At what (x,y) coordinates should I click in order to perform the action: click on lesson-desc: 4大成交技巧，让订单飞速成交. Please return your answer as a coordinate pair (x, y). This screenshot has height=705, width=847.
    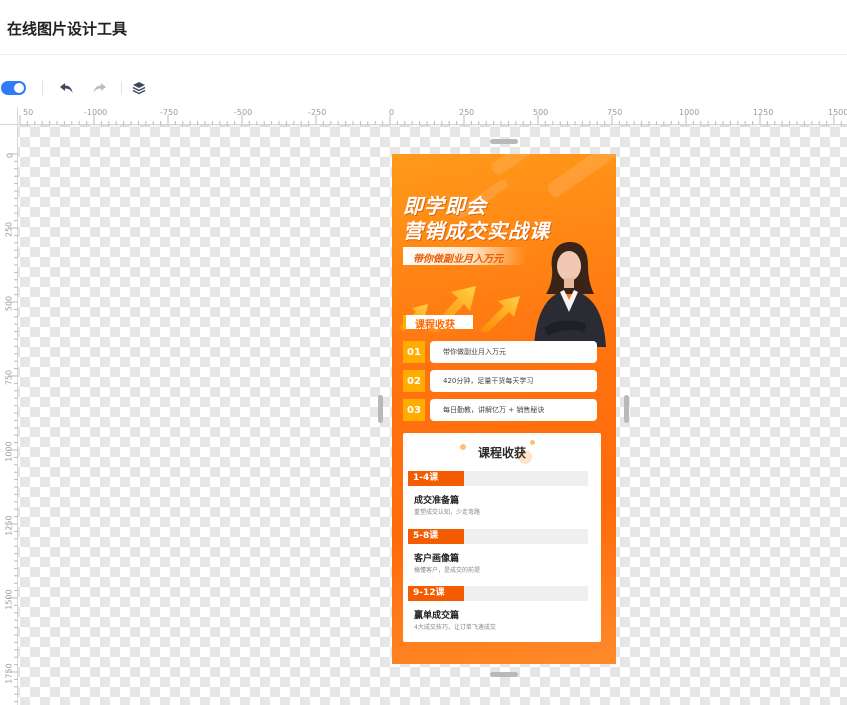
    Looking at the image, I should click on (455, 627).